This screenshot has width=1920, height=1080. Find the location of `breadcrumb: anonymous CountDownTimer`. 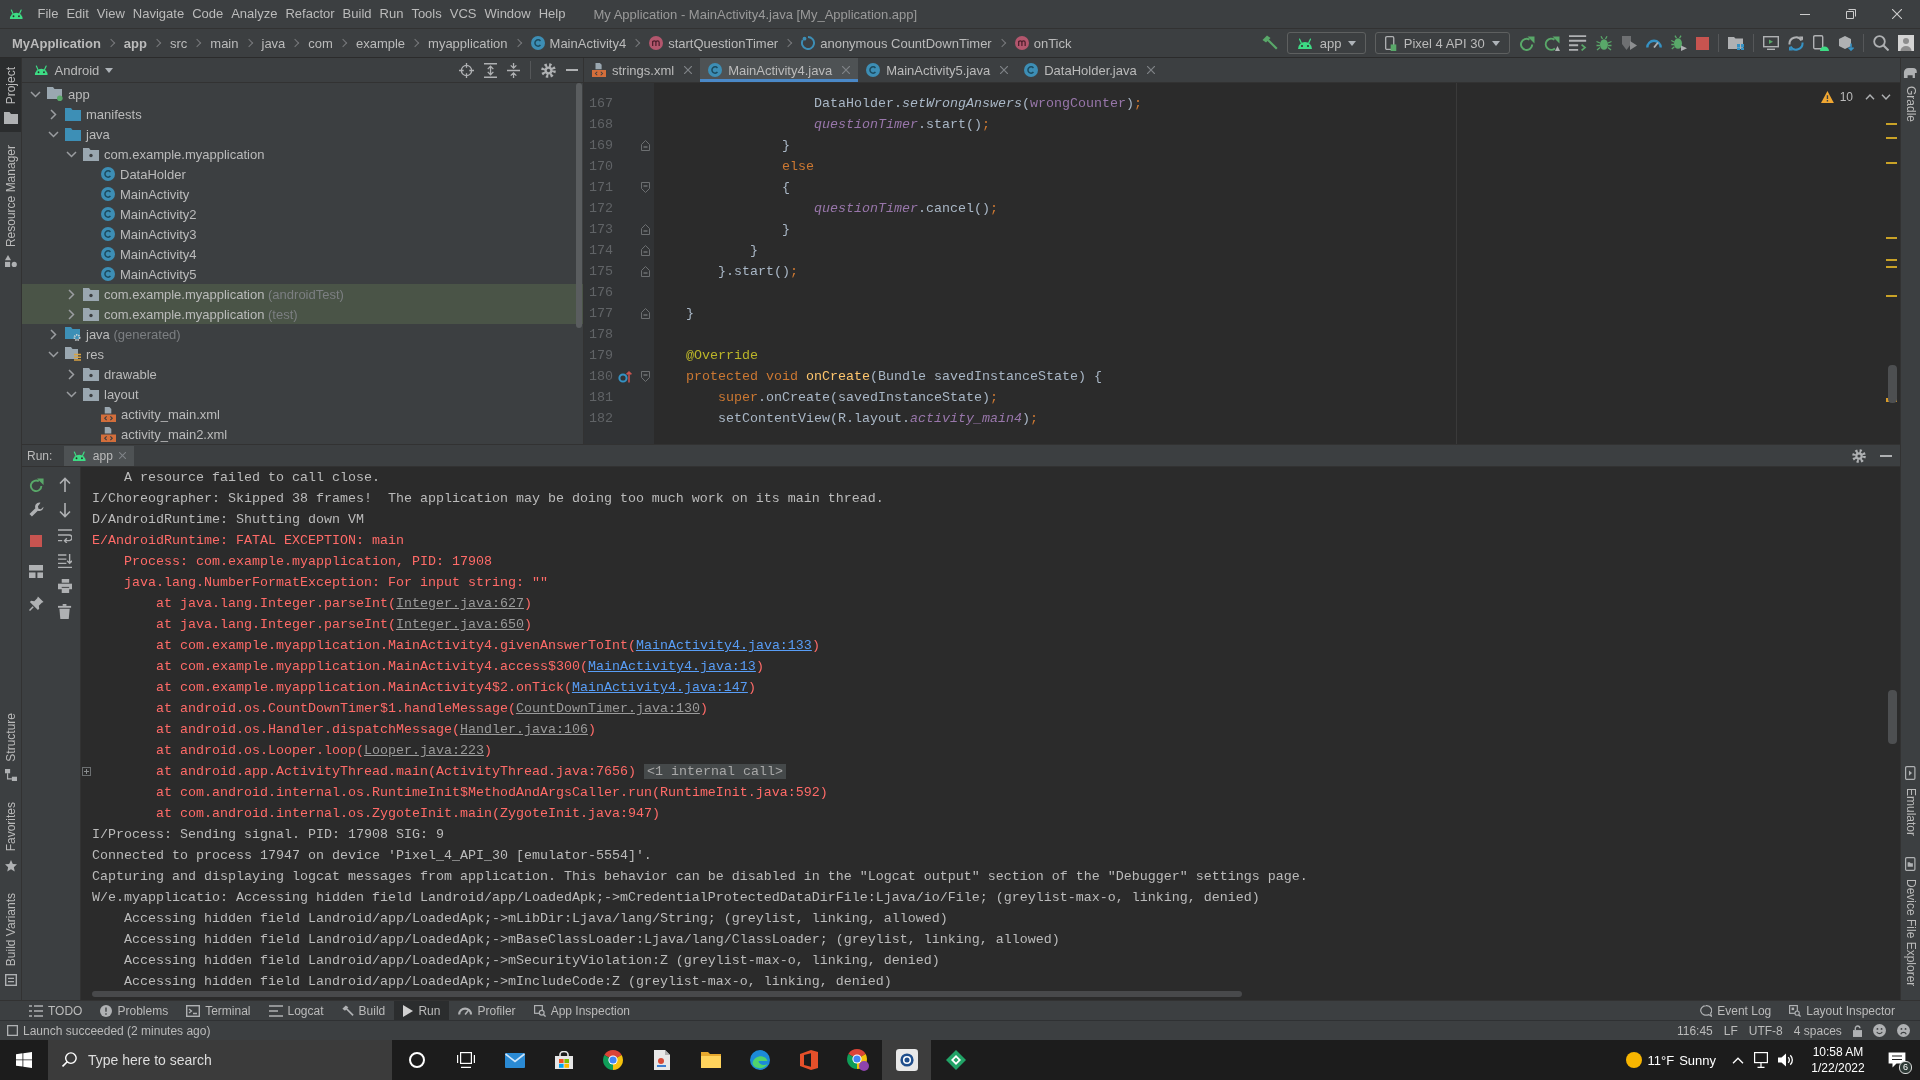

breadcrumb: anonymous CountDownTimer is located at coordinates (896, 43).